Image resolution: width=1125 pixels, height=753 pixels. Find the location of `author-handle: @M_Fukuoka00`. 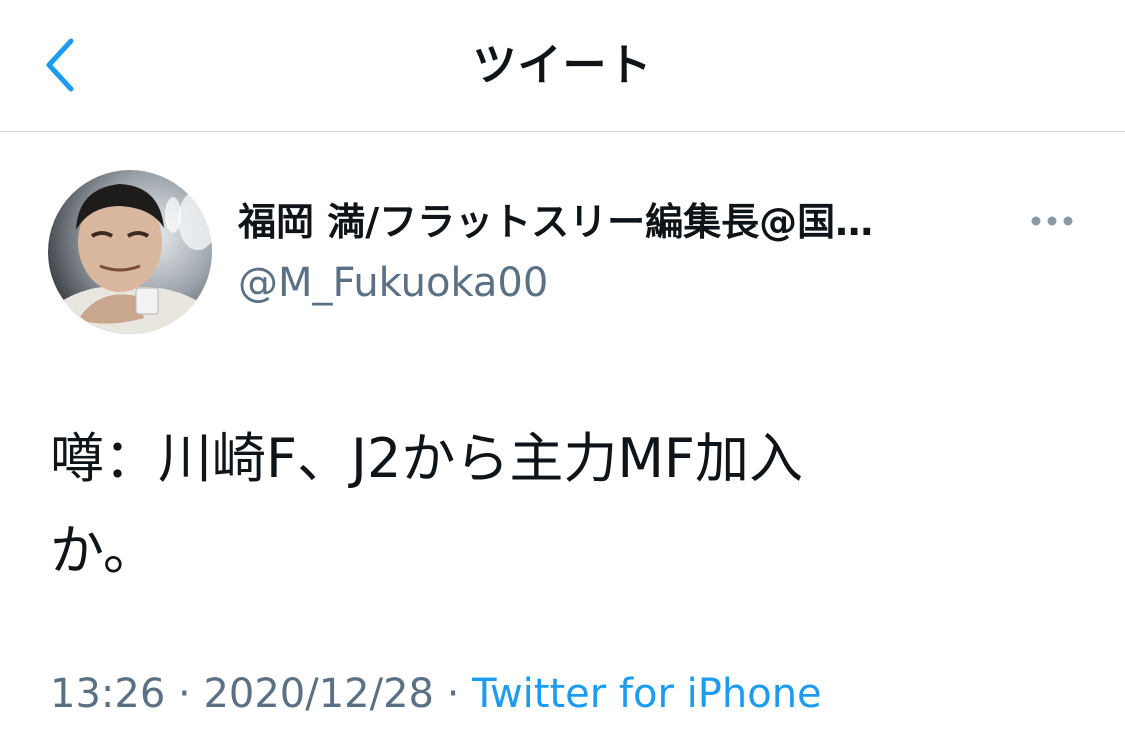

author-handle: @M_Fukuoka00 is located at coordinates (393, 283).